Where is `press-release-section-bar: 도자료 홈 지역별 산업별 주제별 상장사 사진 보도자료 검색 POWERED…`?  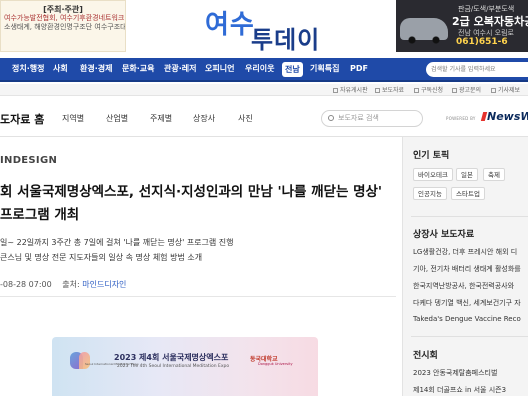 press-release-section-bar: 도자료 홈 지역별 산업별 주제별 상장사 사진 보도자료 검색 POWERED… is located at coordinates (264, 118).